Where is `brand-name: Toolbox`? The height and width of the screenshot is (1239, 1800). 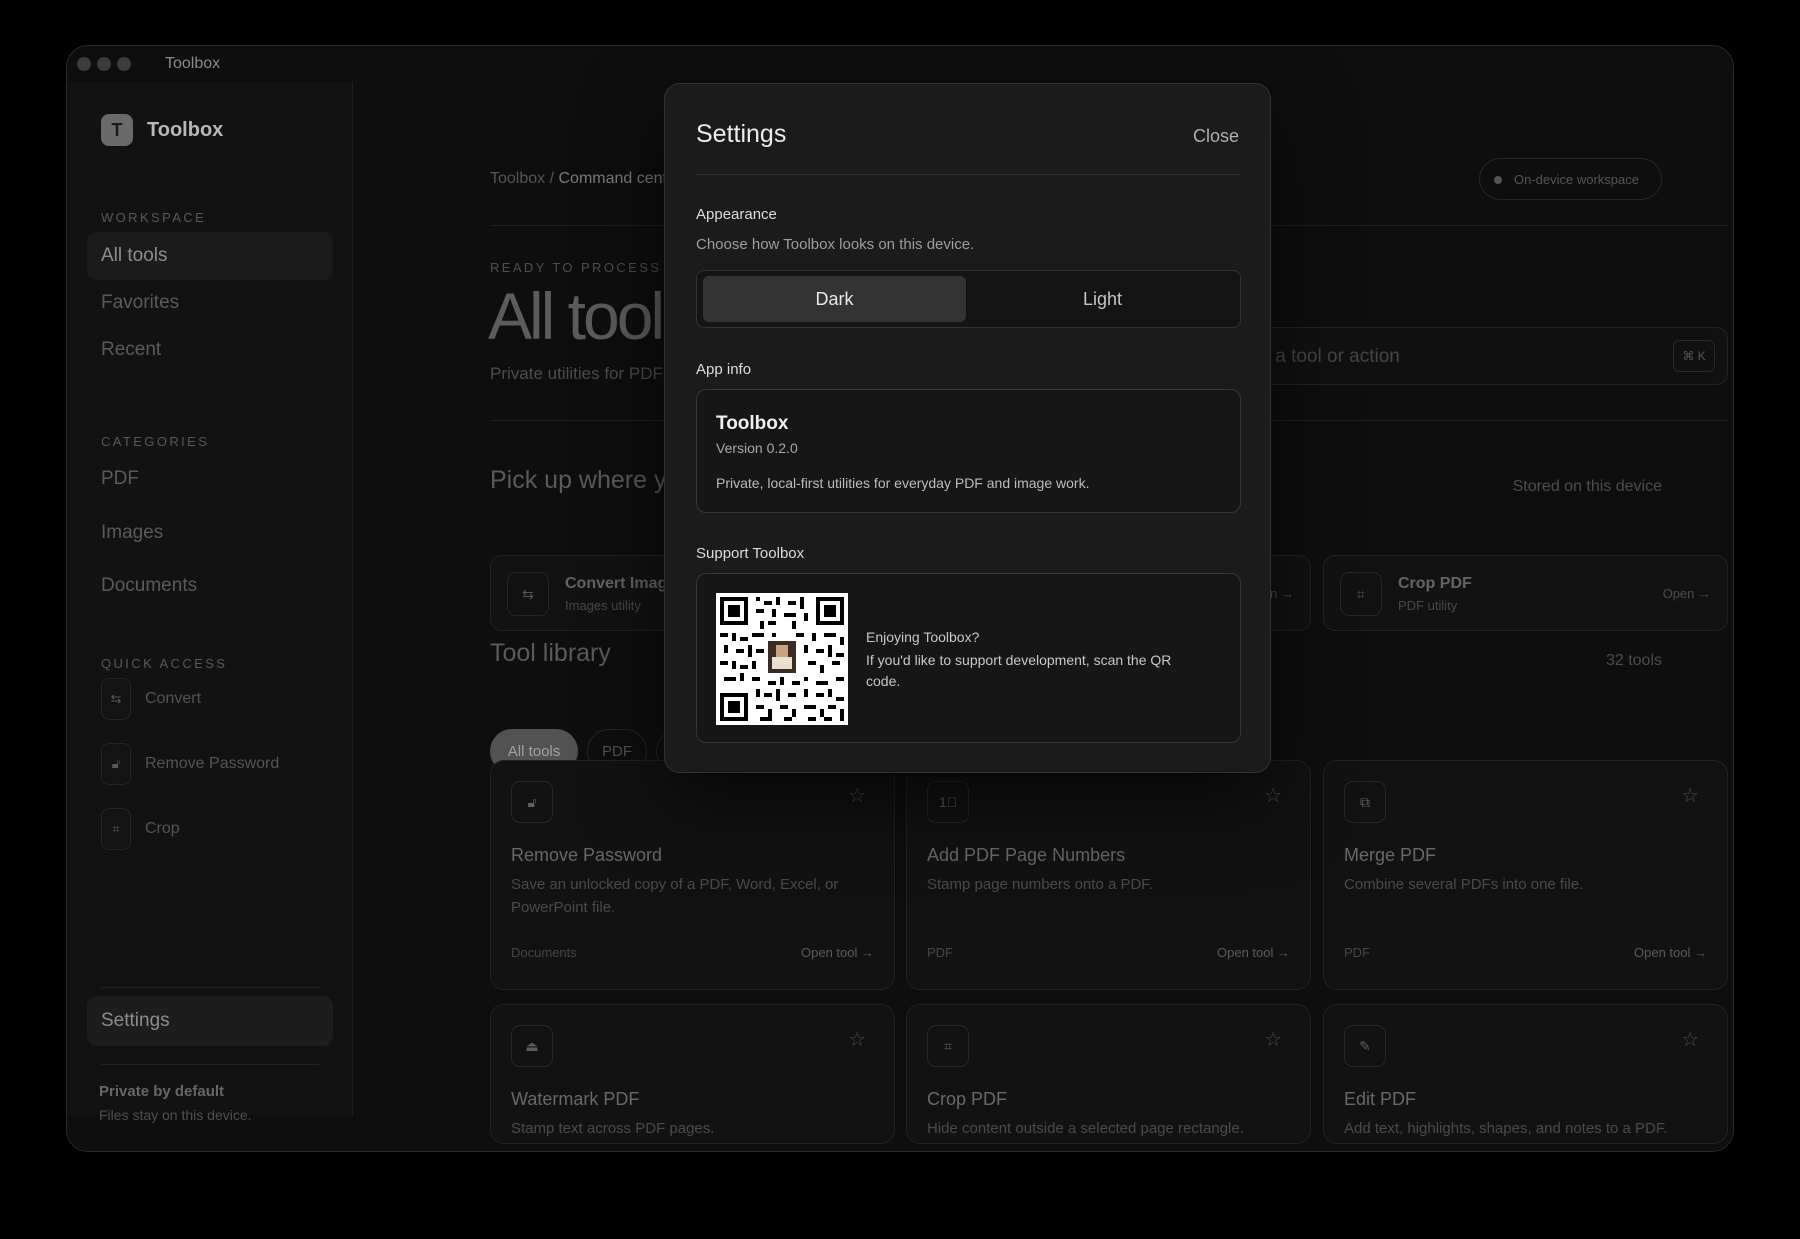
brand-name: Toolbox is located at coordinates (185, 129).